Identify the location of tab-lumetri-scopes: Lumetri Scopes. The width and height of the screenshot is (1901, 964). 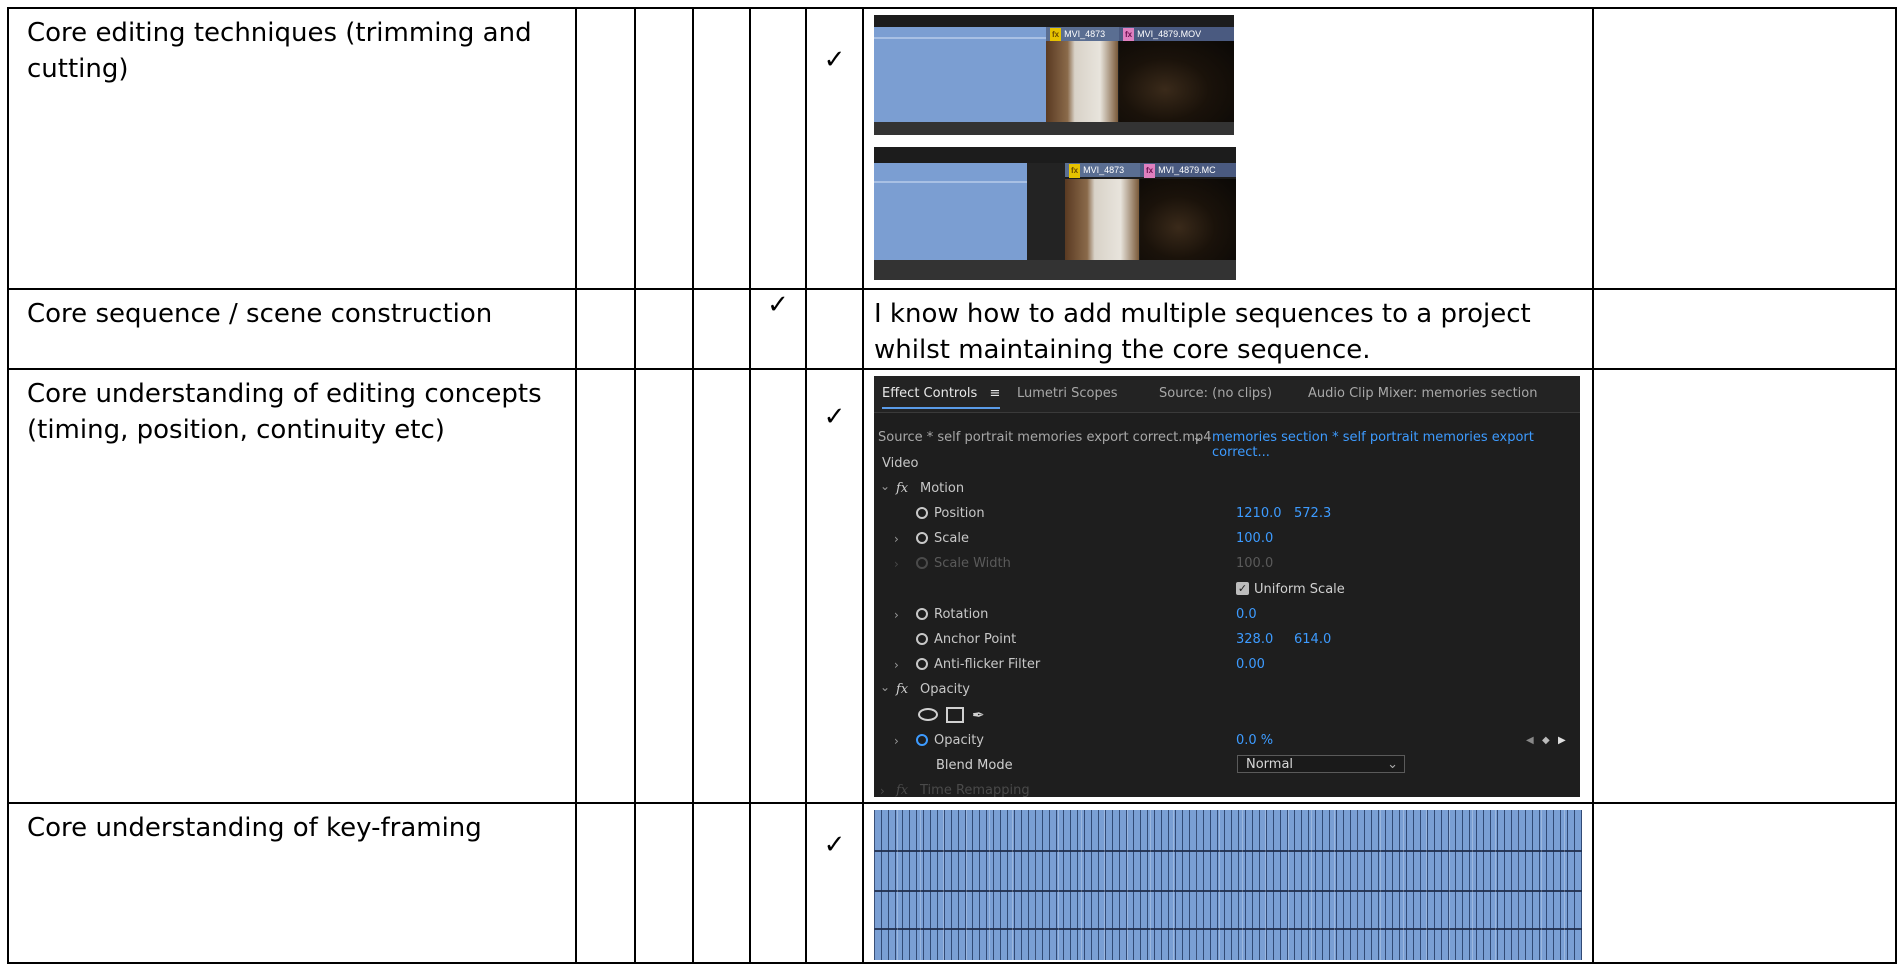
(1067, 393).